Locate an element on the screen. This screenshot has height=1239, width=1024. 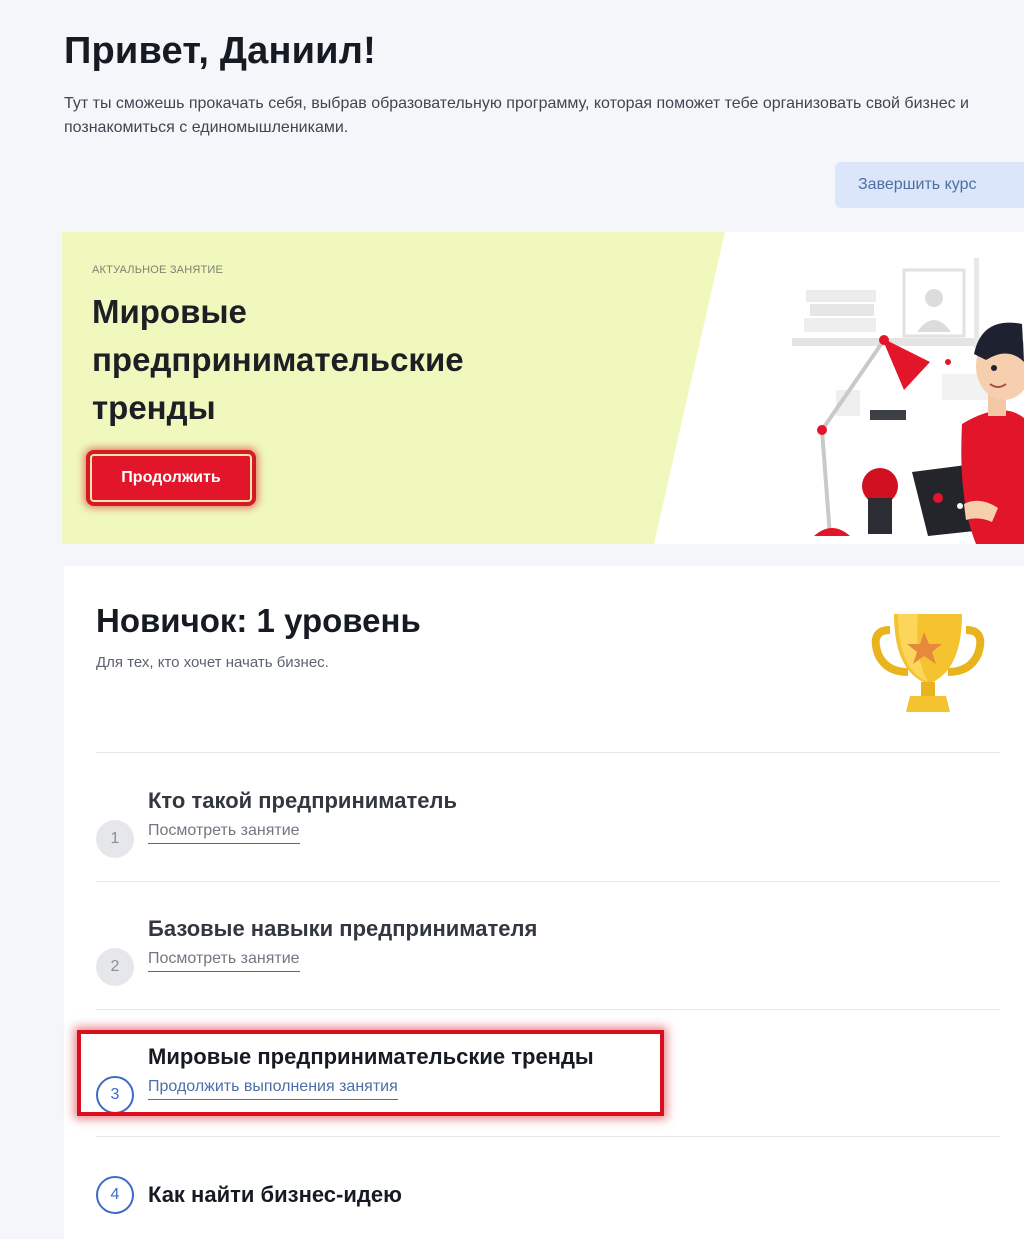
lesson-title: Кто такой предприниматель is located at coordinates (302, 800).